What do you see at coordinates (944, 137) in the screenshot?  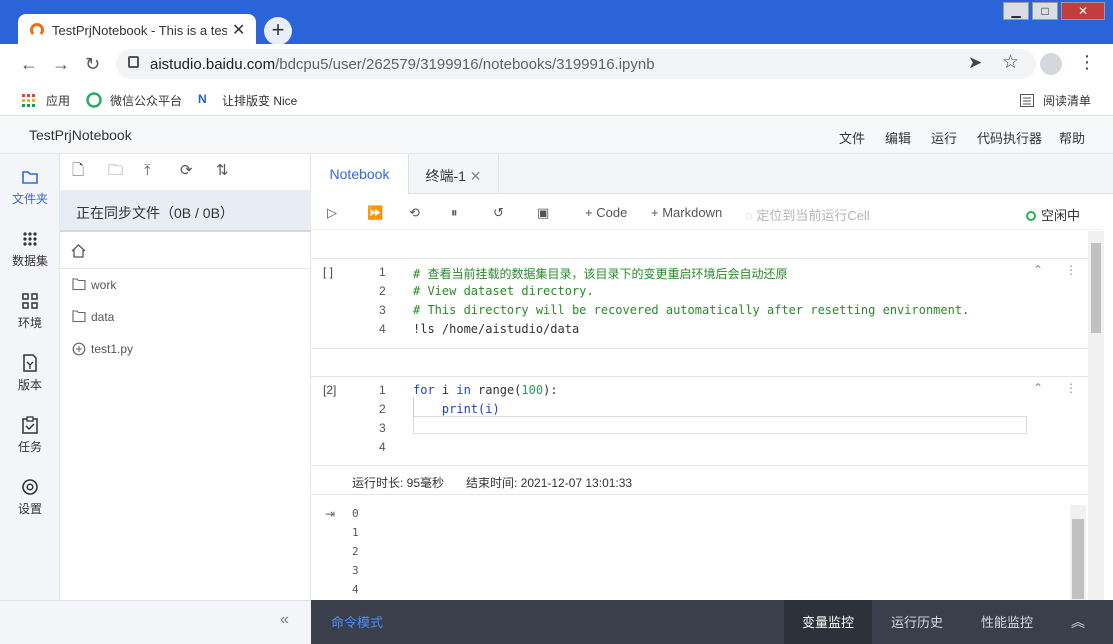 I see `menu-run: 运行` at bounding box center [944, 137].